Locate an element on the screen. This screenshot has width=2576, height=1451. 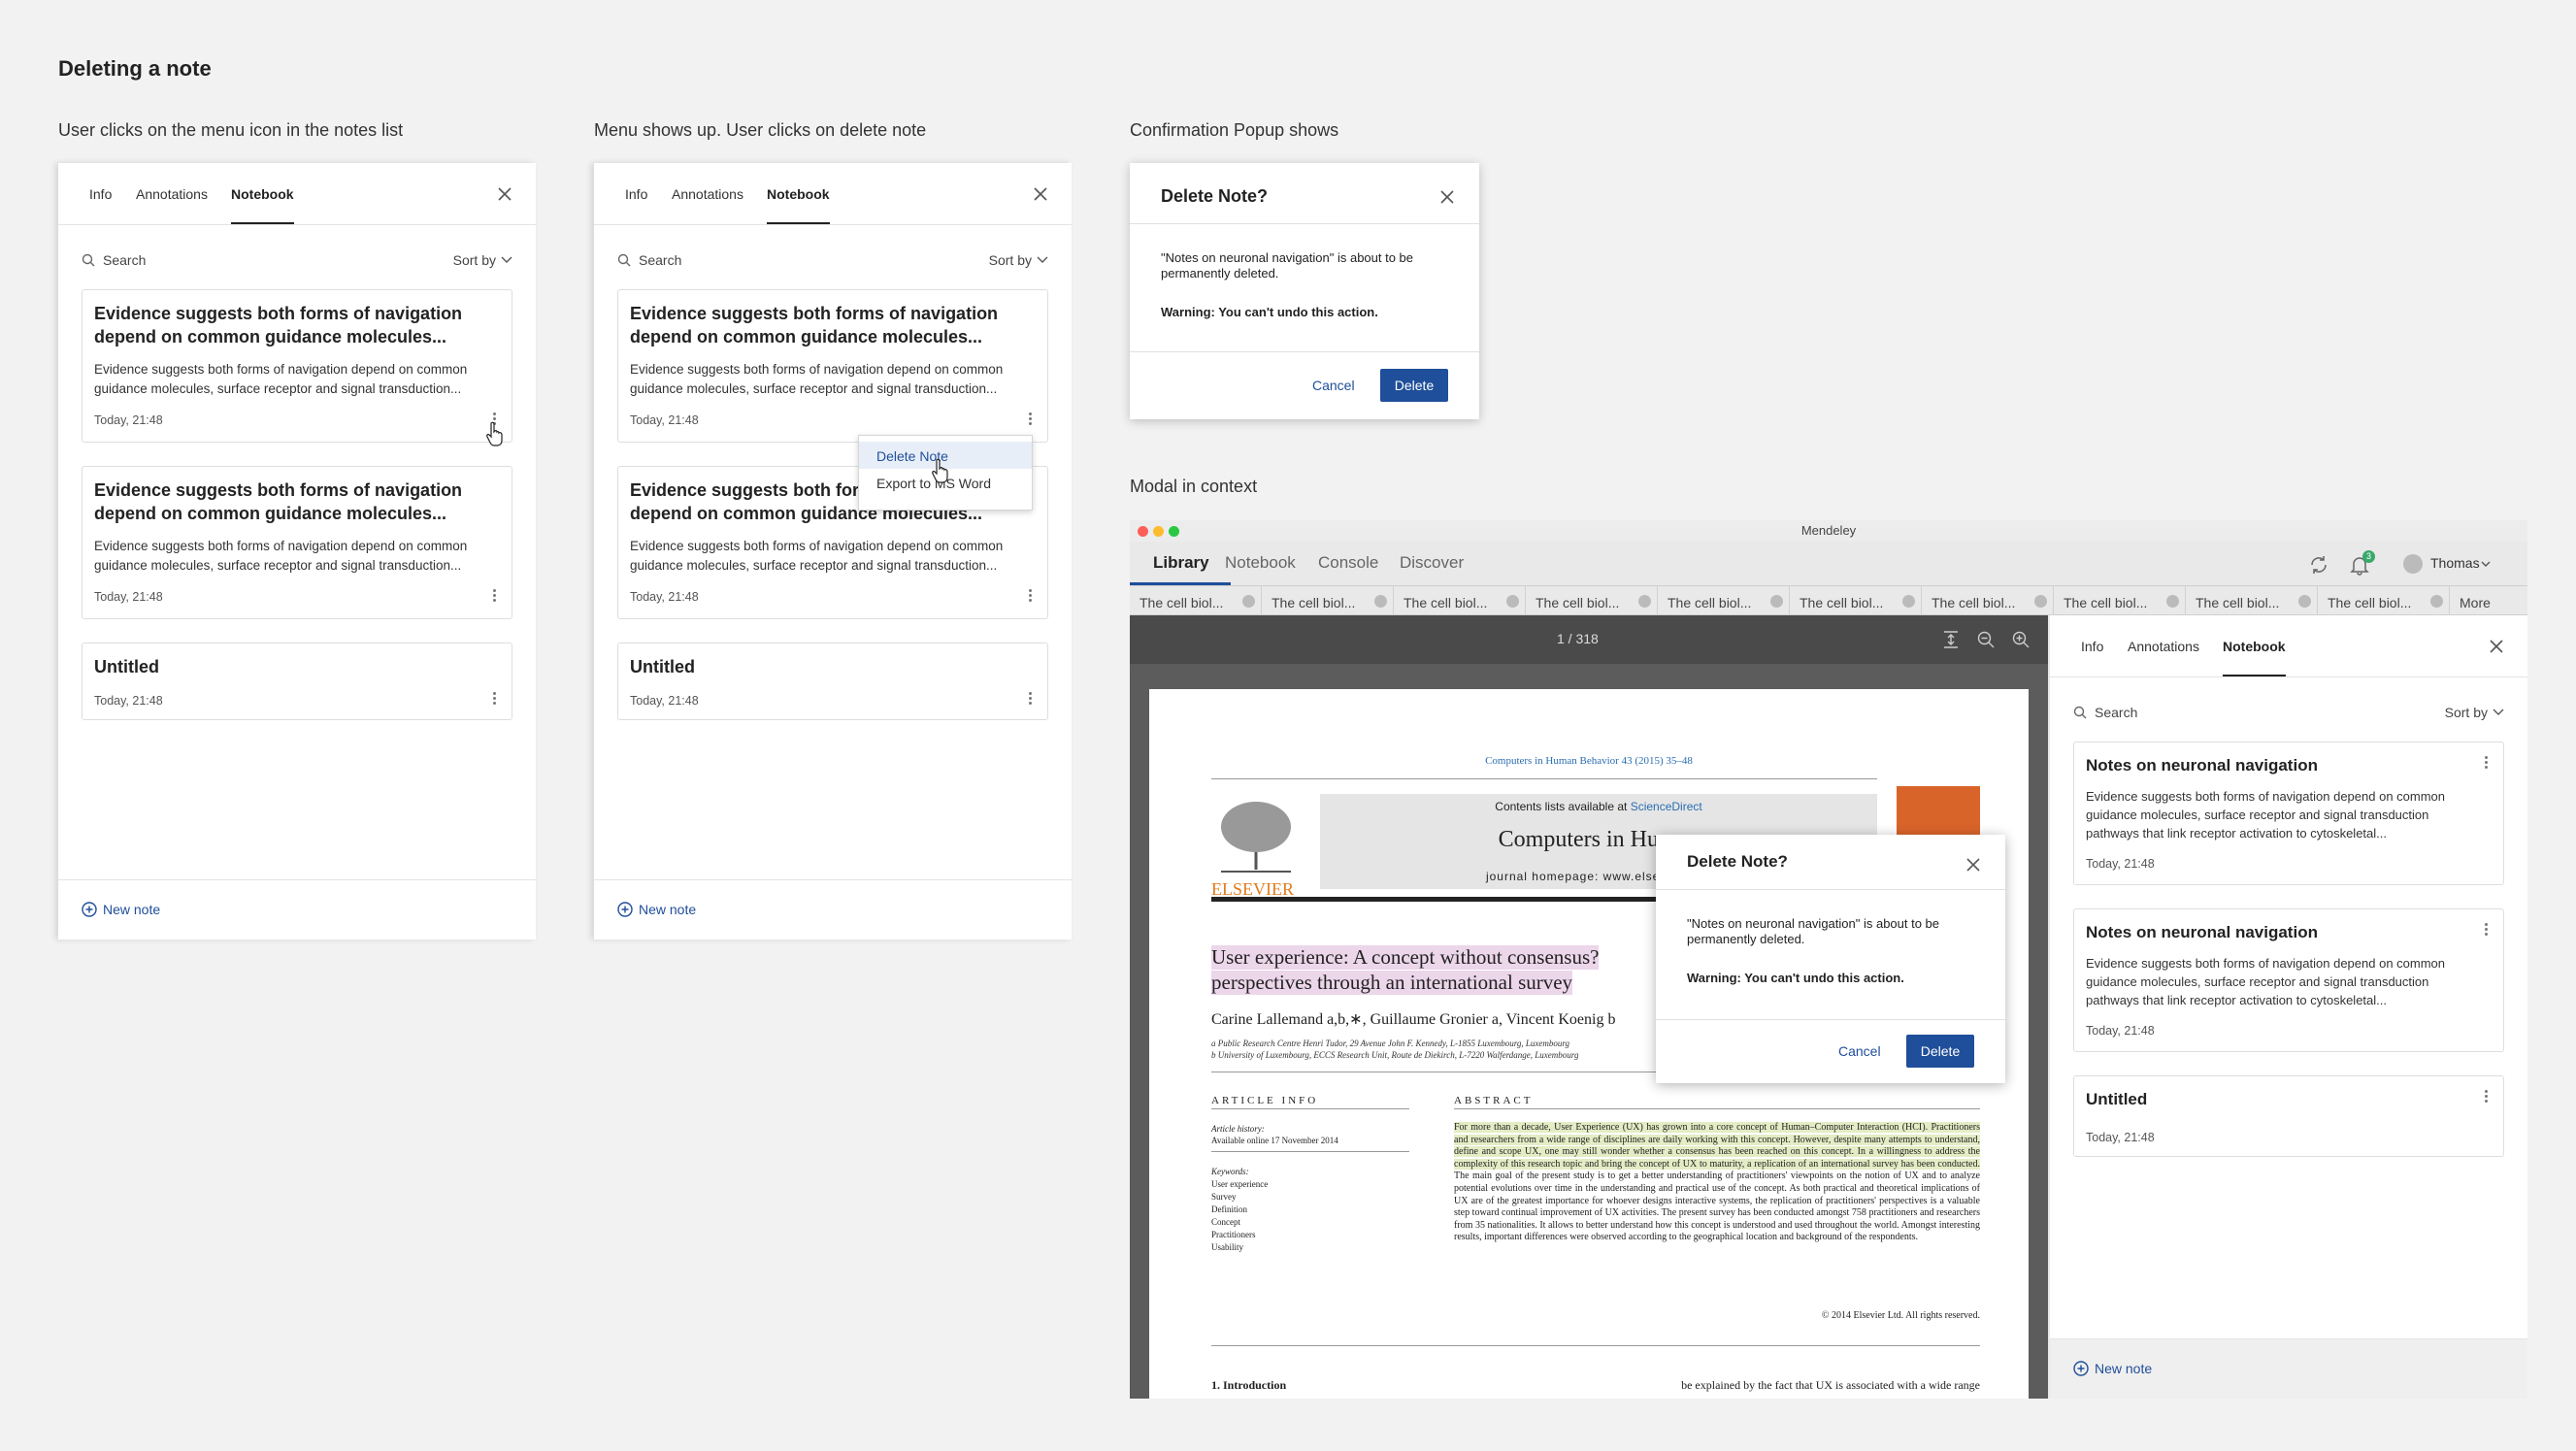
caption-step4: Modal in context is located at coordinates (1194, 486).